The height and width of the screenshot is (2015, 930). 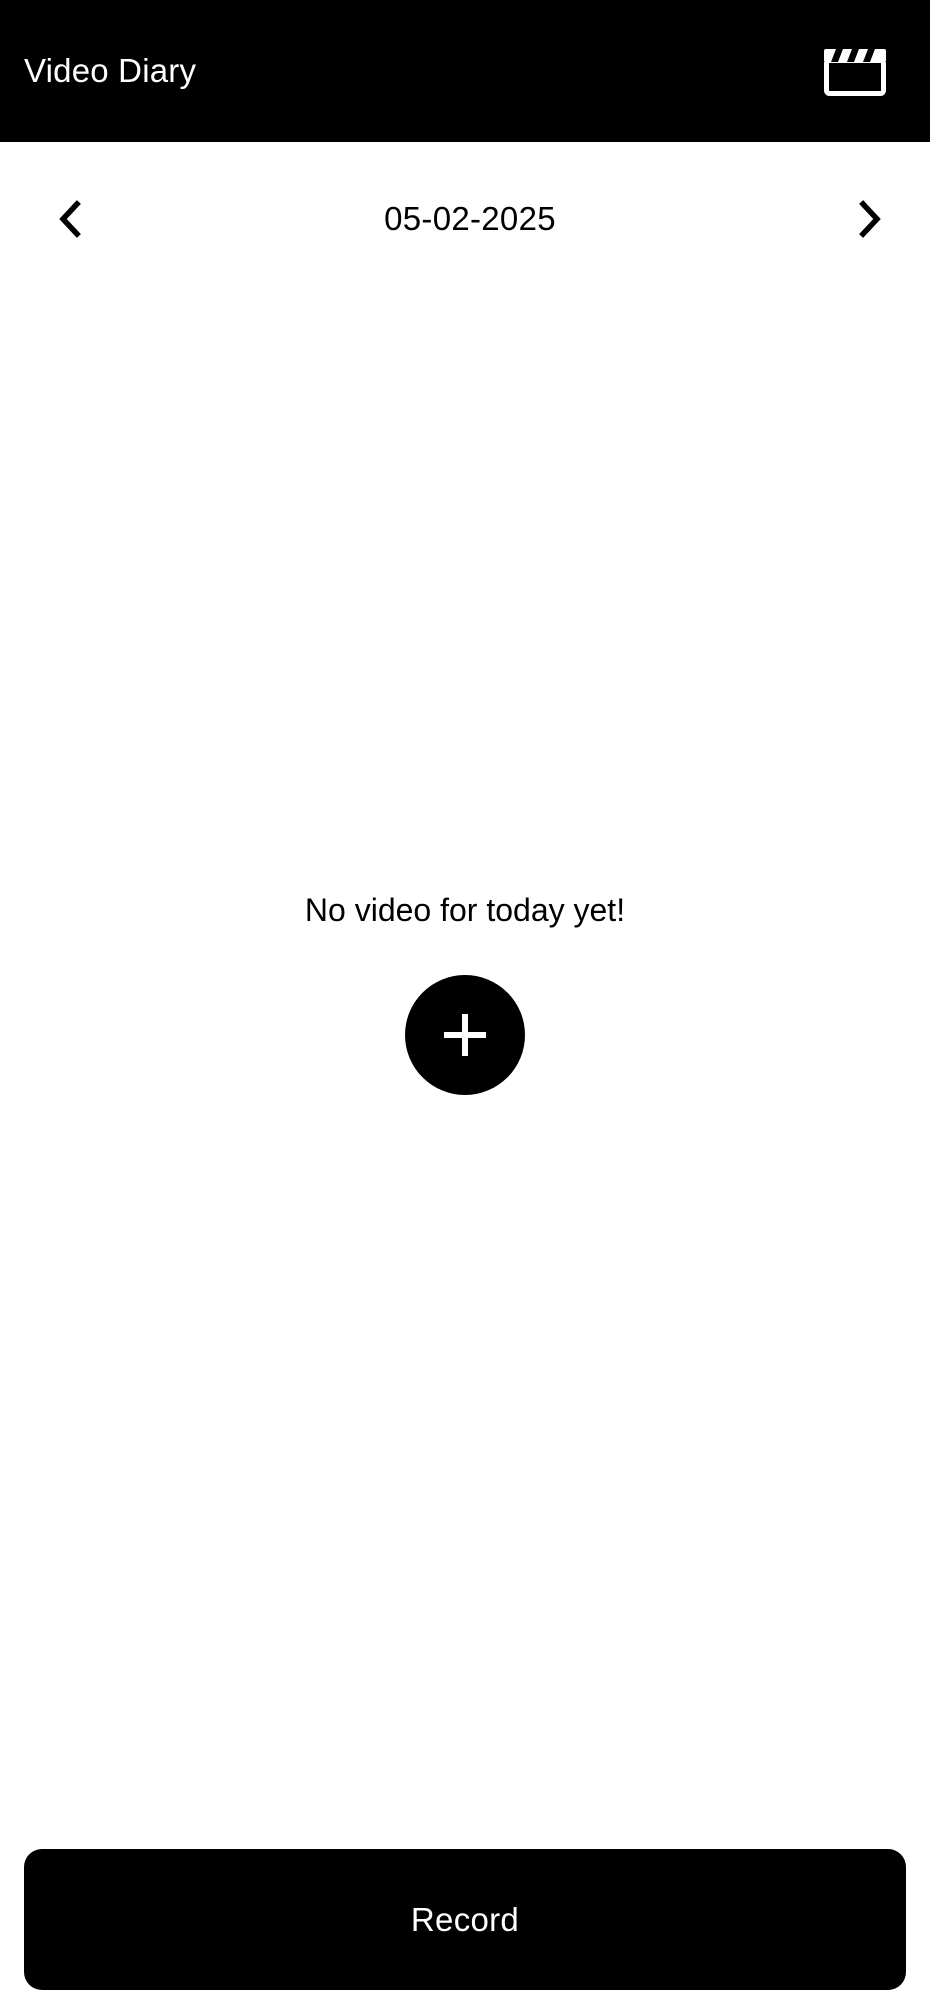 I want to click on add-video-button, so click(x=465, y=1035).